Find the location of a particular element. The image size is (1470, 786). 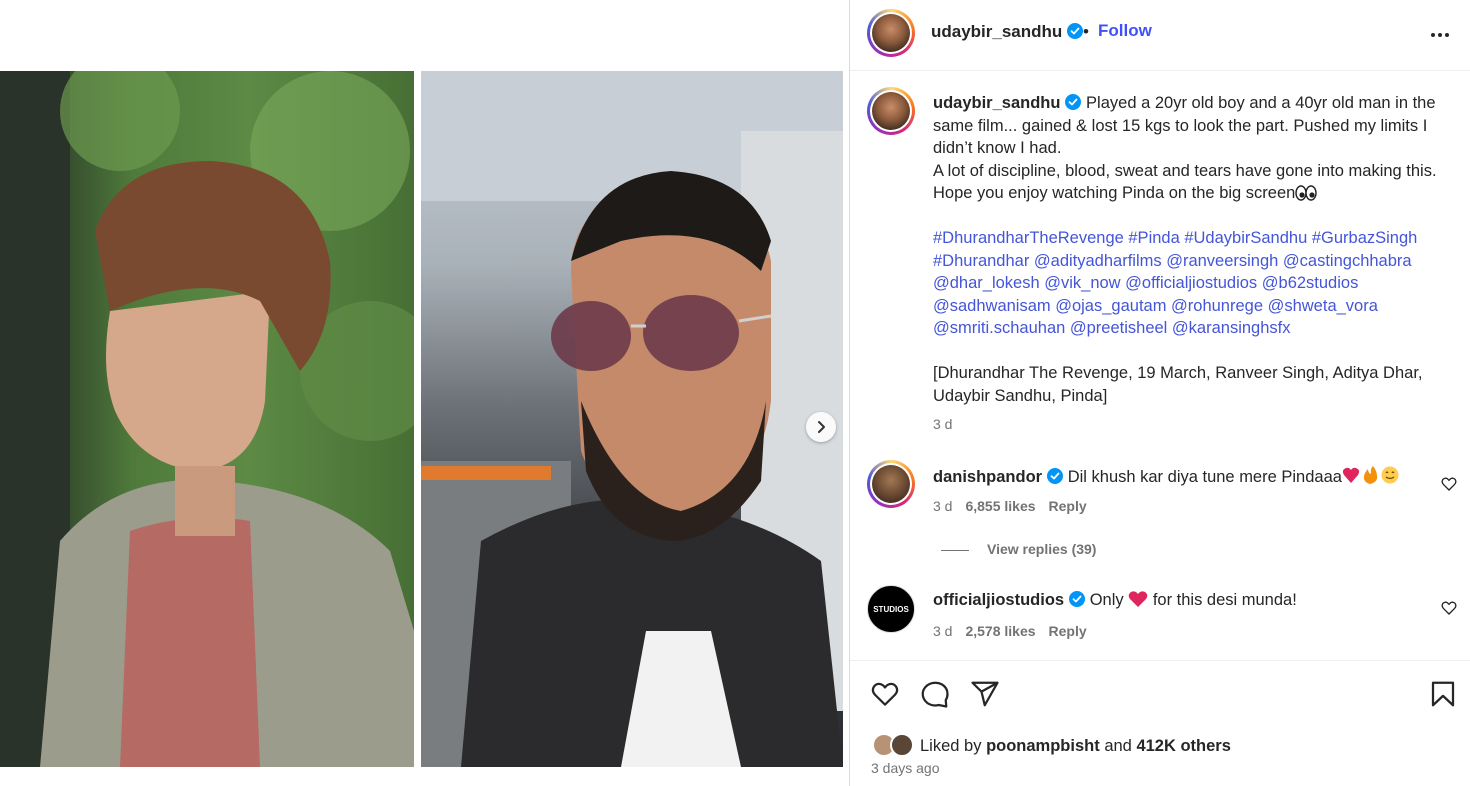

author-avatar is located at coordinates (891, 33).